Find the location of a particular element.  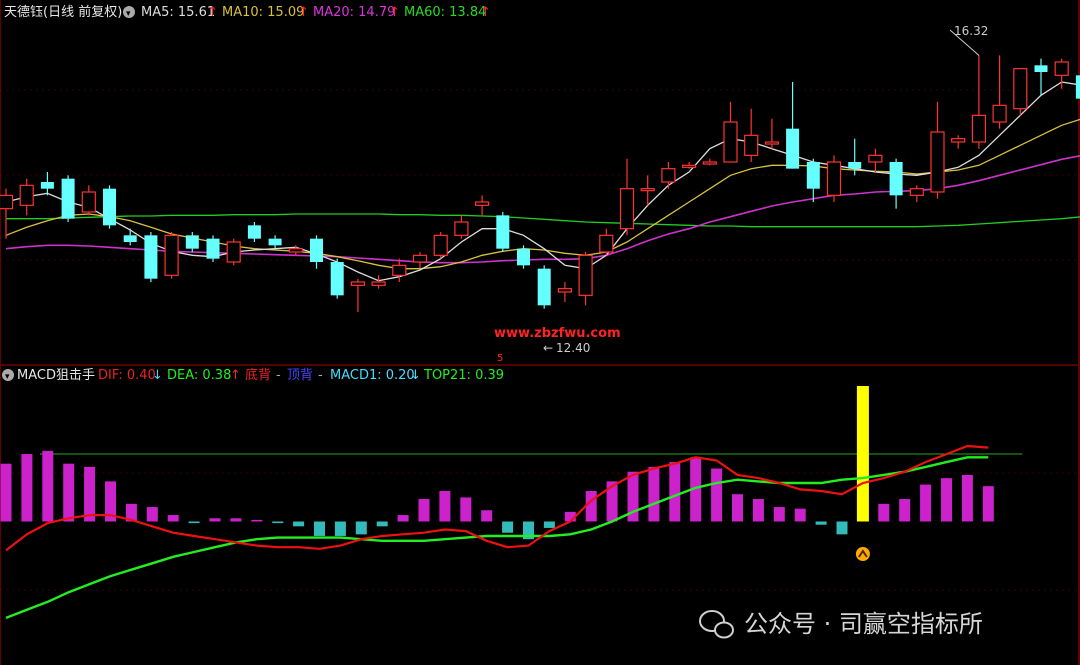

macd1-label: MACD1: 0.20 is located at coordinates (372, 375).